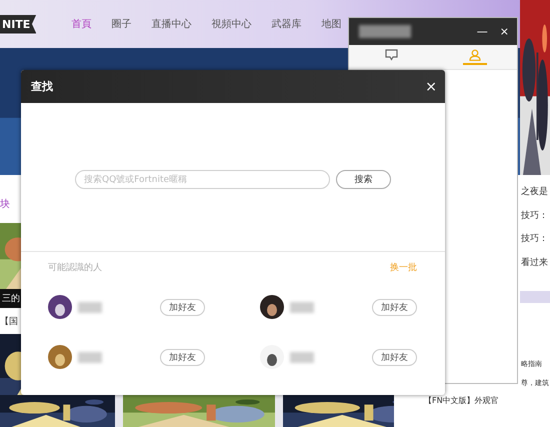  I want to click on contact-icon, so click(475, 55).